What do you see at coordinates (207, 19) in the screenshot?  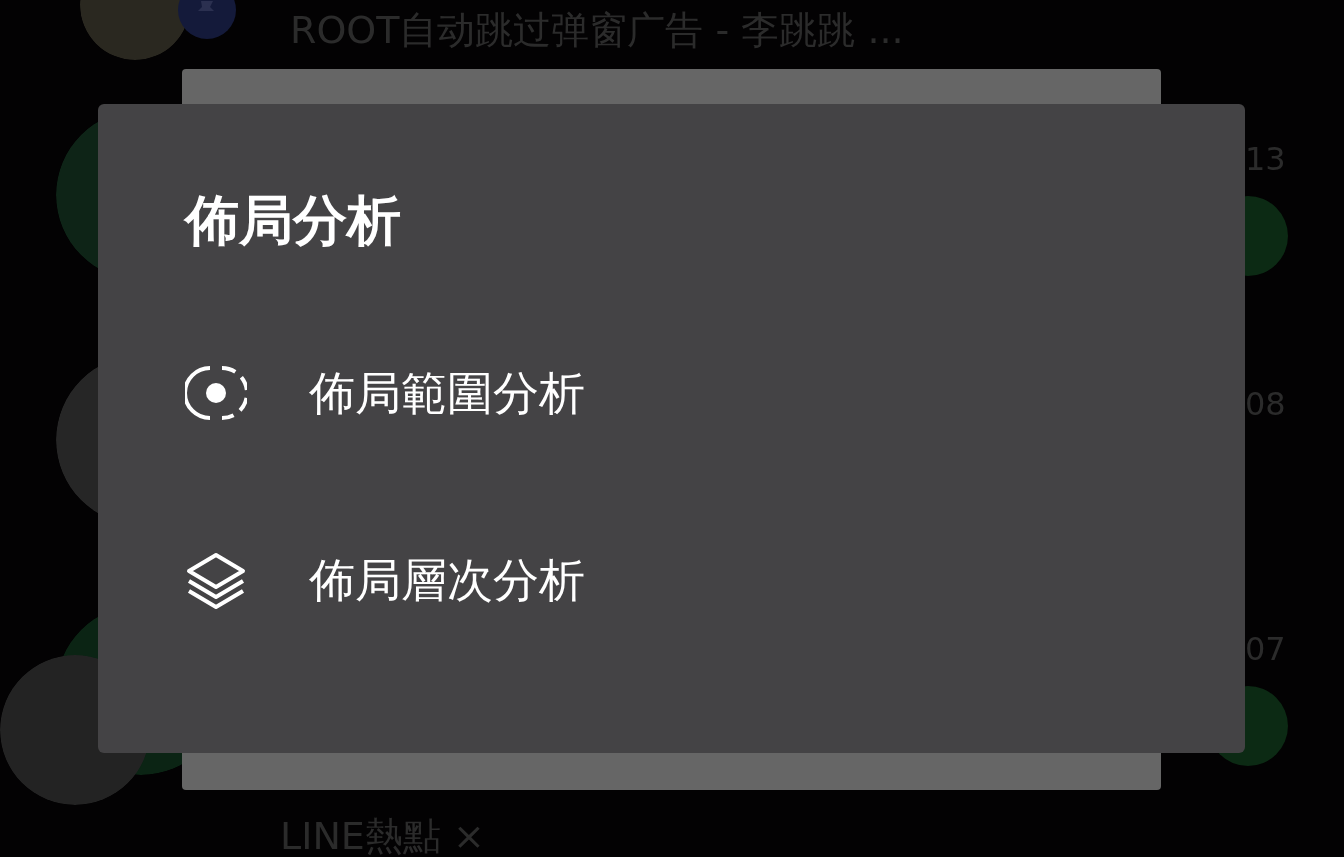 I see `pin-icon` at bounding box center [207, 19].